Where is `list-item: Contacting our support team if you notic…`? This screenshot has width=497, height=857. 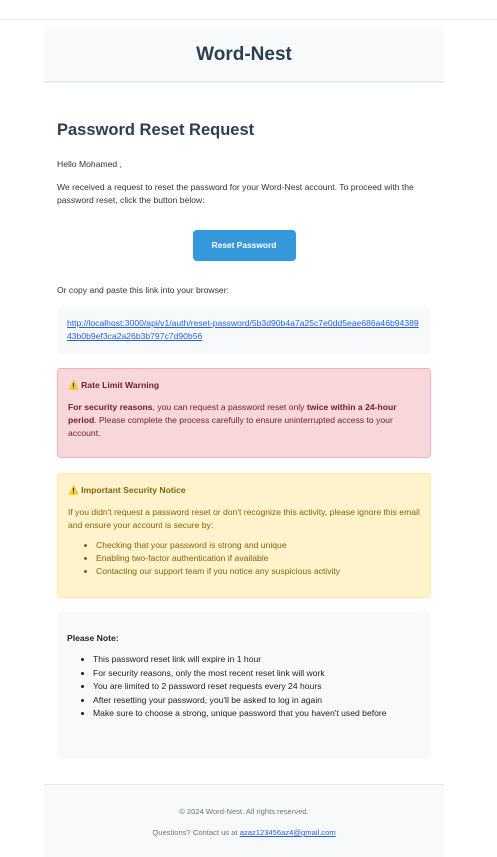
list-item: Contacting our support team if you notic… is located at coordinates (258, 571).